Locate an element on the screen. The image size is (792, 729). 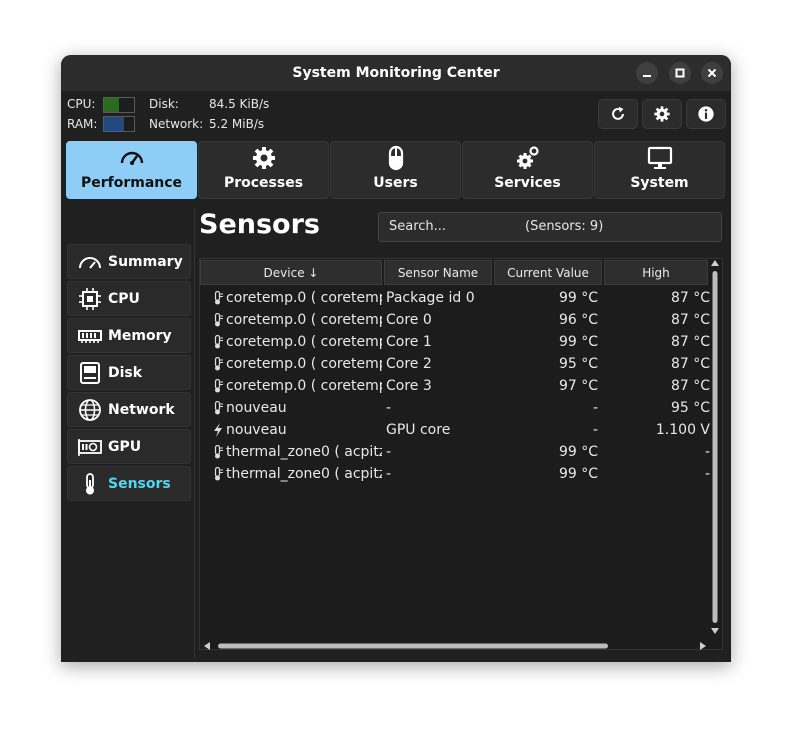
monitor-icon is located at coordinates (659, 157).